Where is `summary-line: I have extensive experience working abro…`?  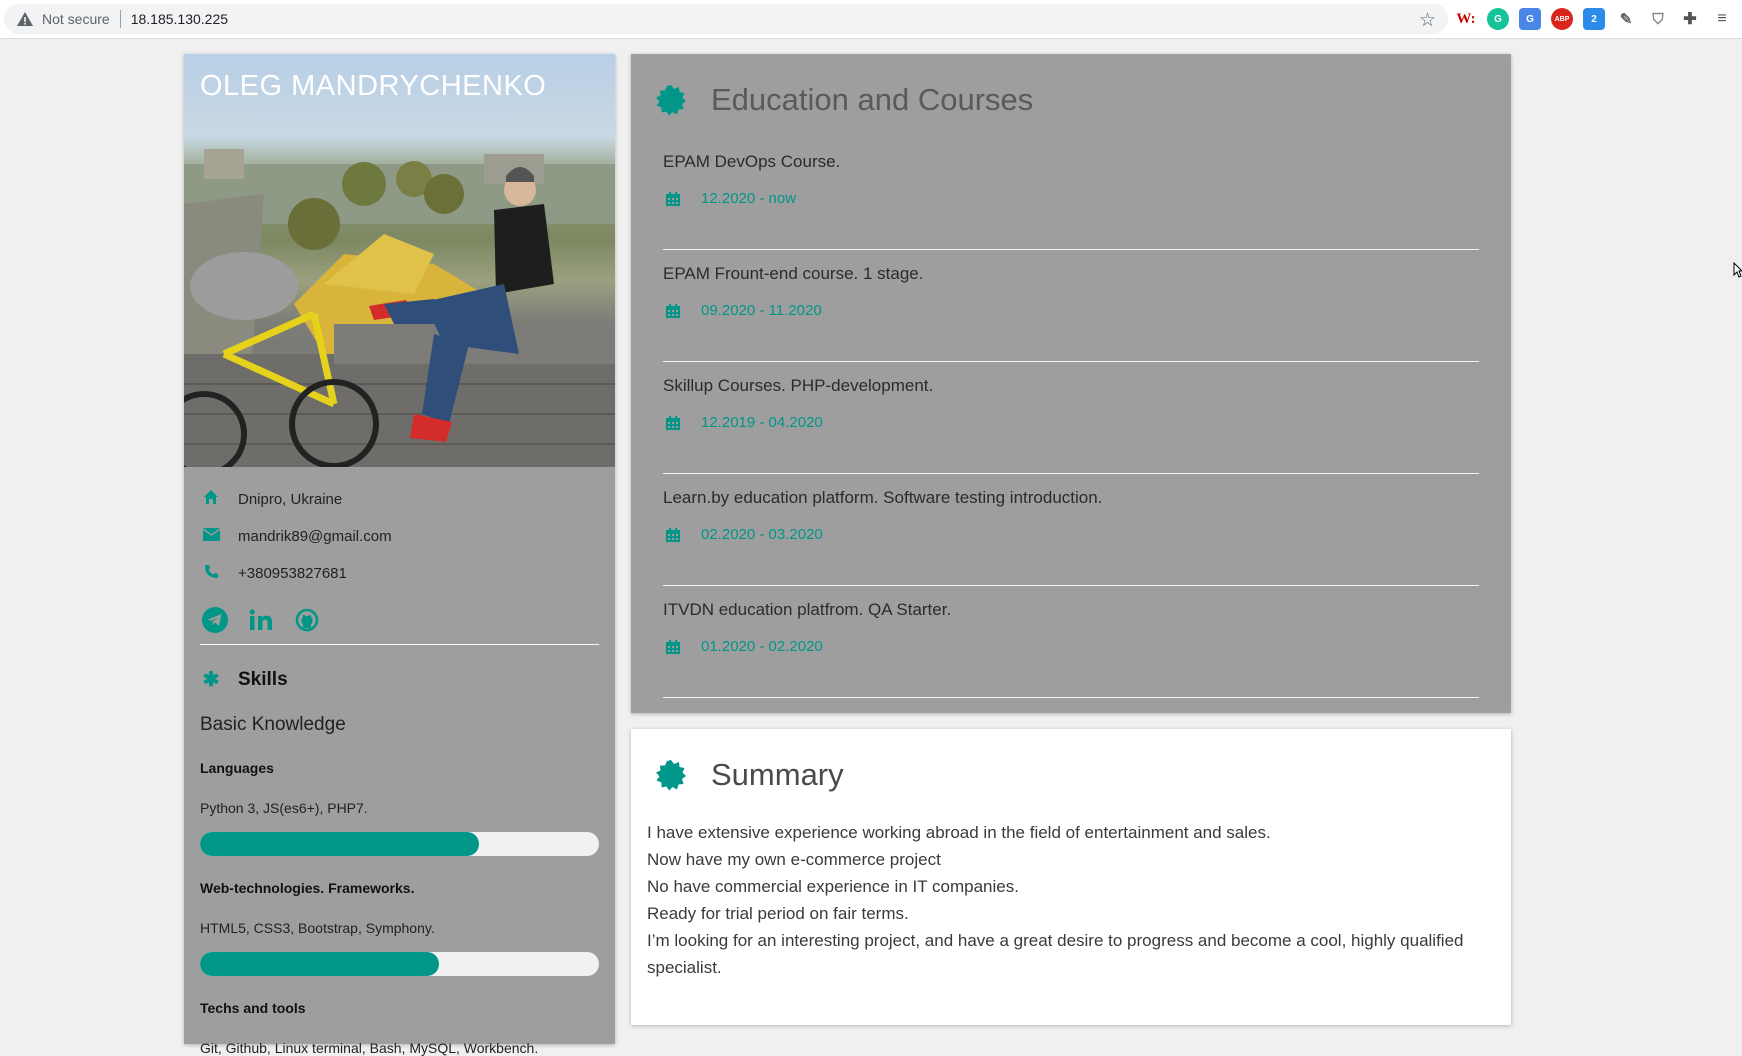 summary-line: I have extensive experience working abro… is located at coordinates (959, 832).